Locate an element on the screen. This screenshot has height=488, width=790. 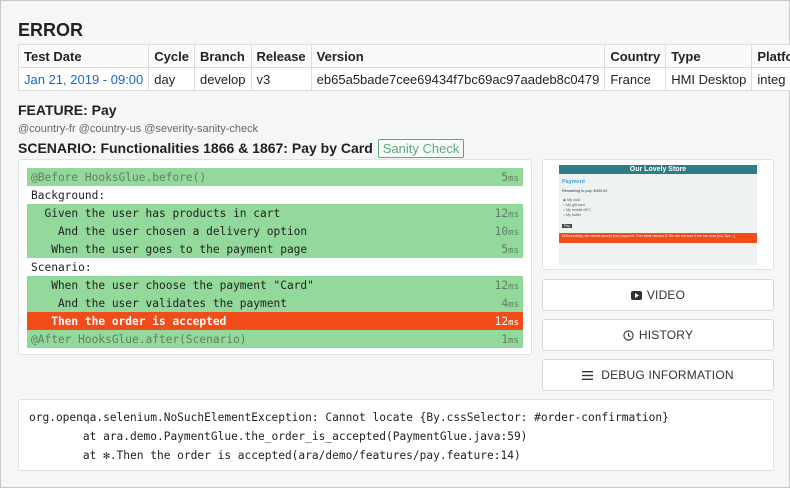
menu-lines-icon is located at coordinates (588, 375).